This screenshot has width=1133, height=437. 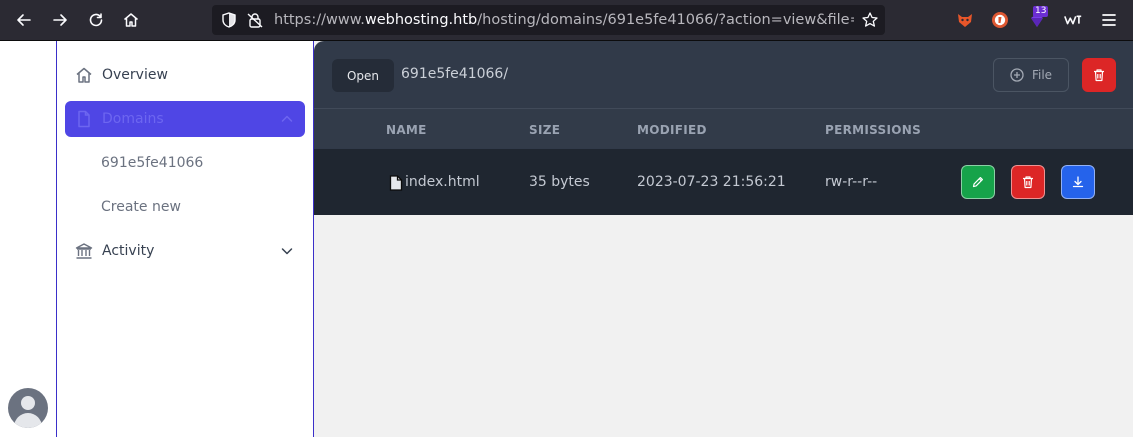 I want to click on sidebar-item-label: Overview, so click(x=135, y=75).